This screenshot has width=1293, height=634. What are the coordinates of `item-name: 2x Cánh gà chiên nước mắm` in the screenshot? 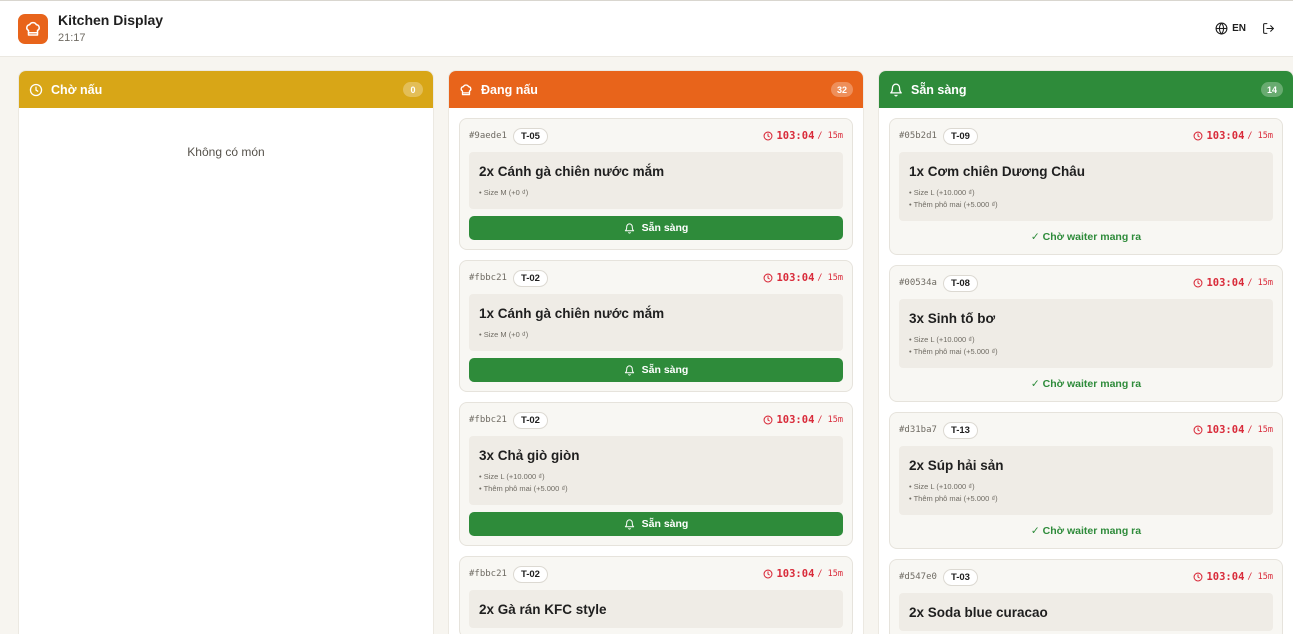 It's located at (572, 171).